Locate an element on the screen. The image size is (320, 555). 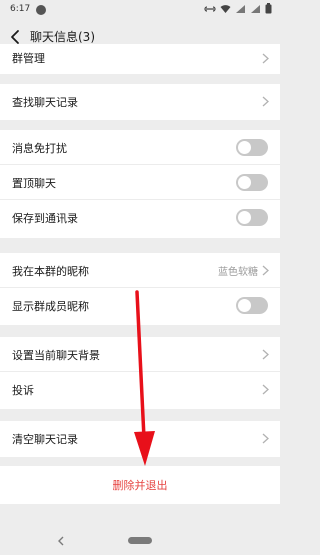
notification-icon is located at coordinates (41, 10).